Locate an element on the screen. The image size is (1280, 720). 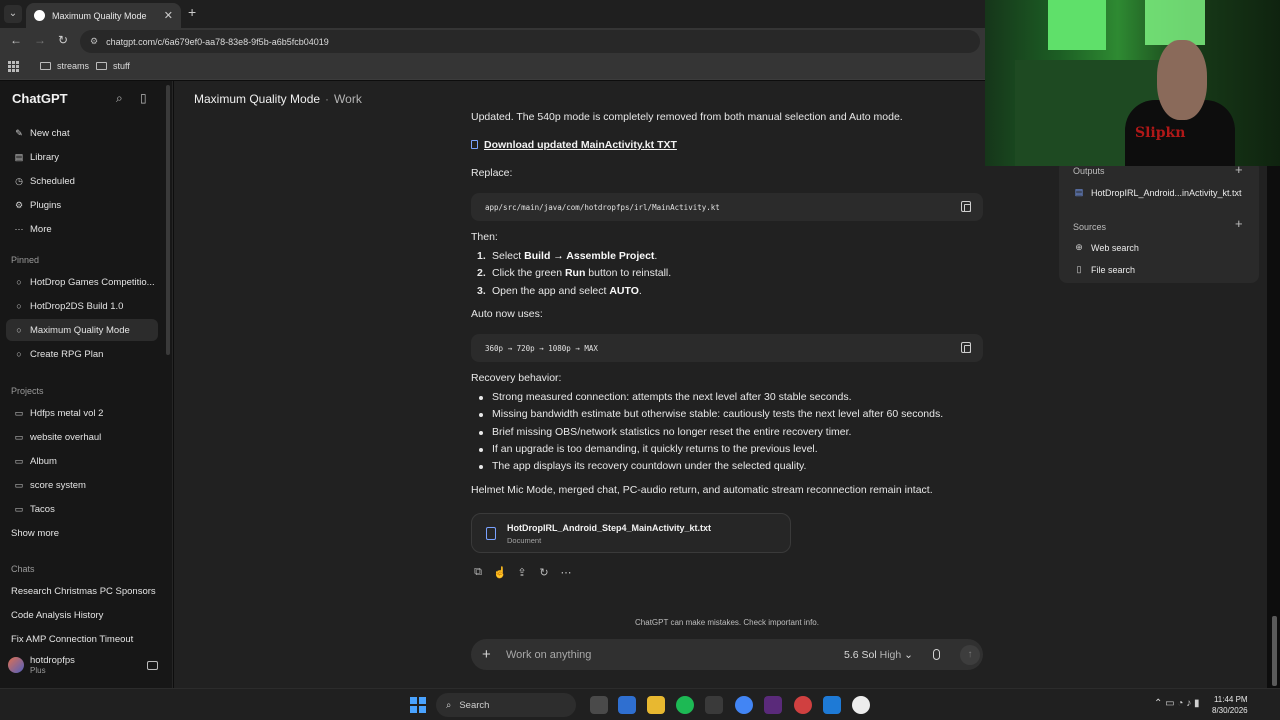
sidebar-item-scheduled: ◷ Scheduled is located at coordinates (82, 181).